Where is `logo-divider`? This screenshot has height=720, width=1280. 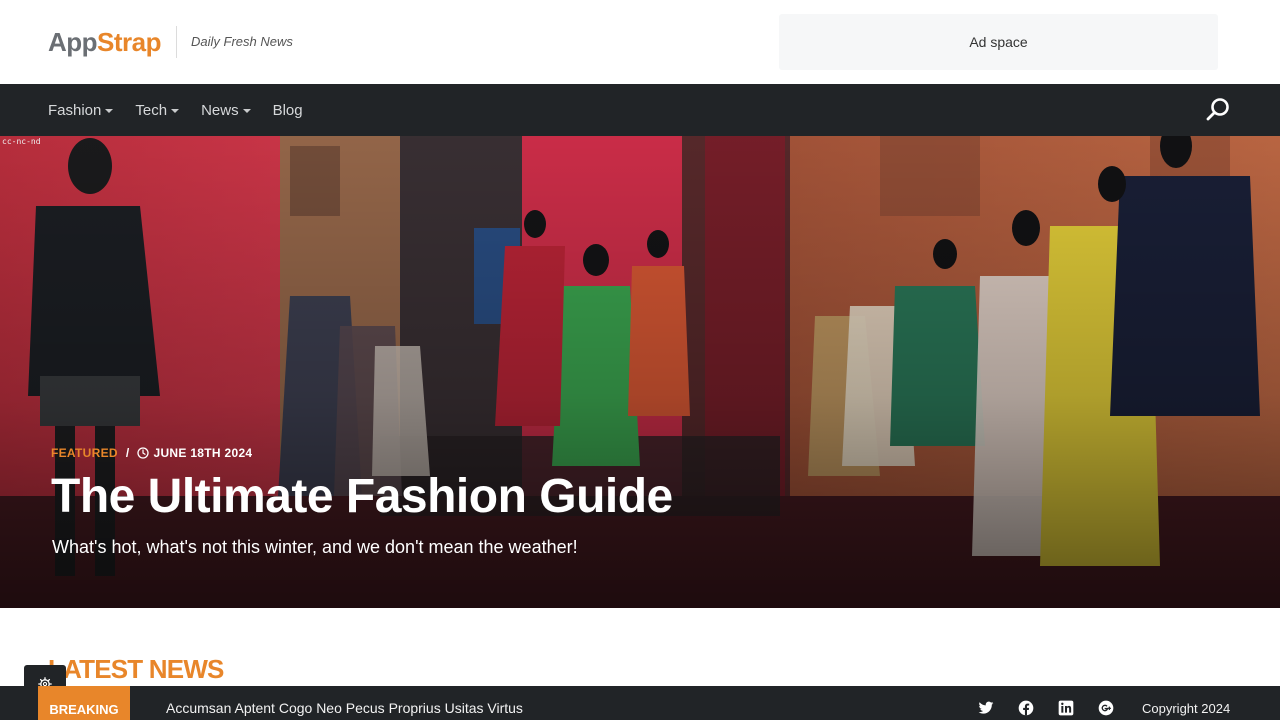 logo-divider is located at coordinates (176, 42).